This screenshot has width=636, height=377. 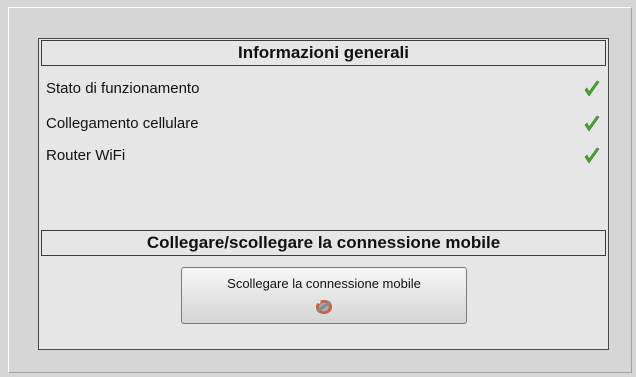 I want to click on status-label: Stato di funzionamento, so click(x=123, y=88).